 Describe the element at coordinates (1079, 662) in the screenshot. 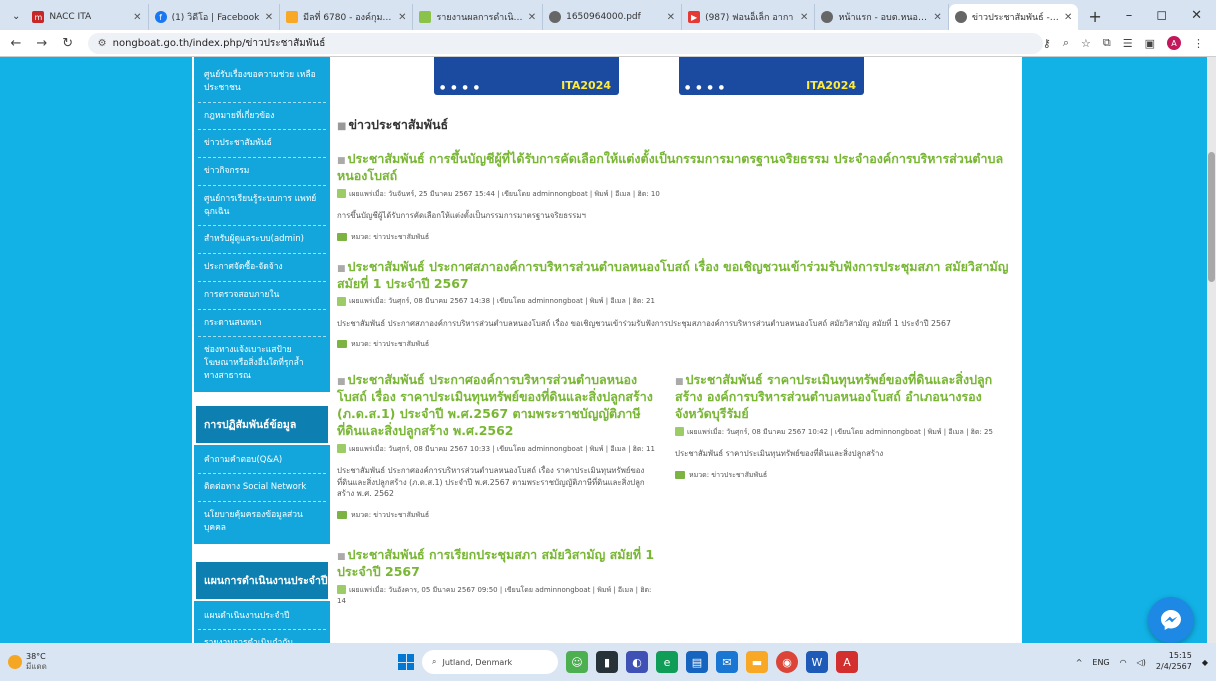

I see `chevron-up-icon: ^` at that location.